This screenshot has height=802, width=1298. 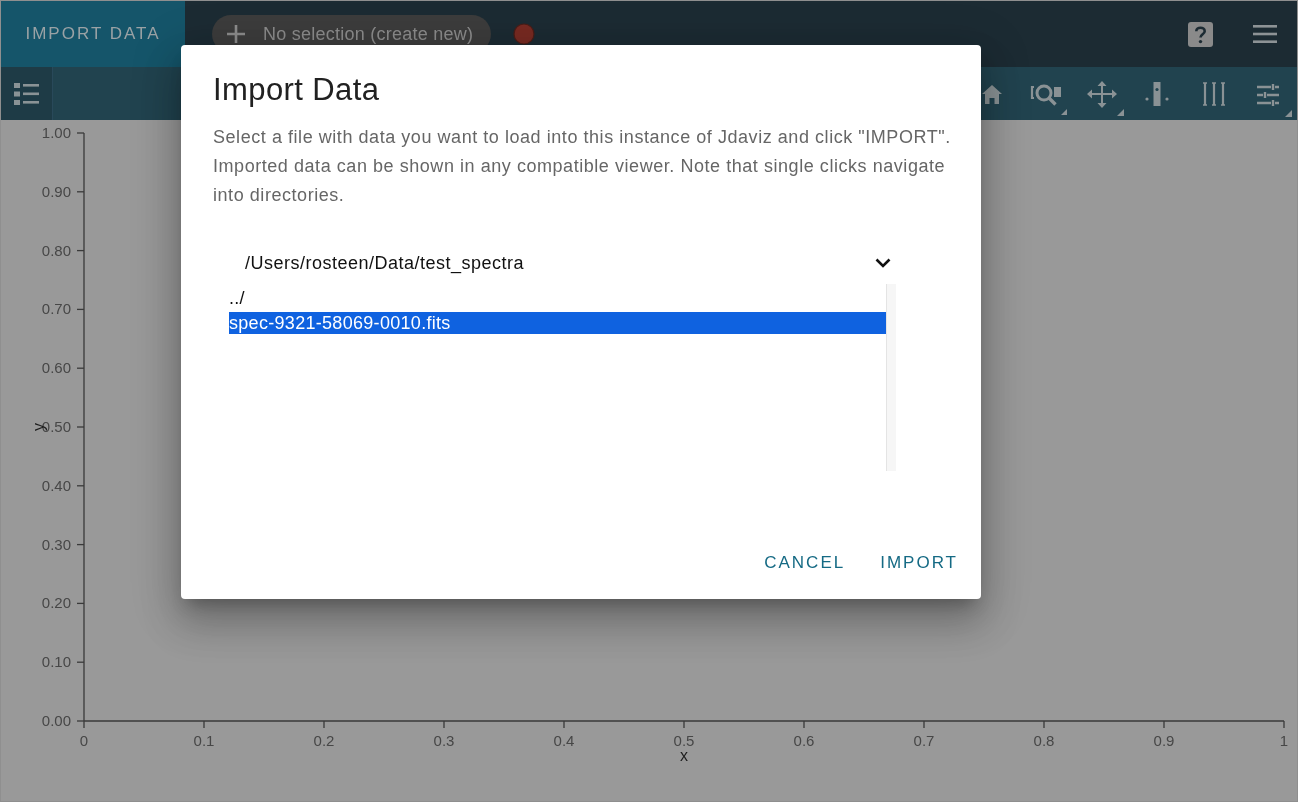 I want to click on dialog-description: Select a file with data you want to load into this instance of Jdaviz and click "IMPORT". Imported data can be shown in any compatible viewer. Note that single clicks navigate into directories., so click(x=582, y=166).